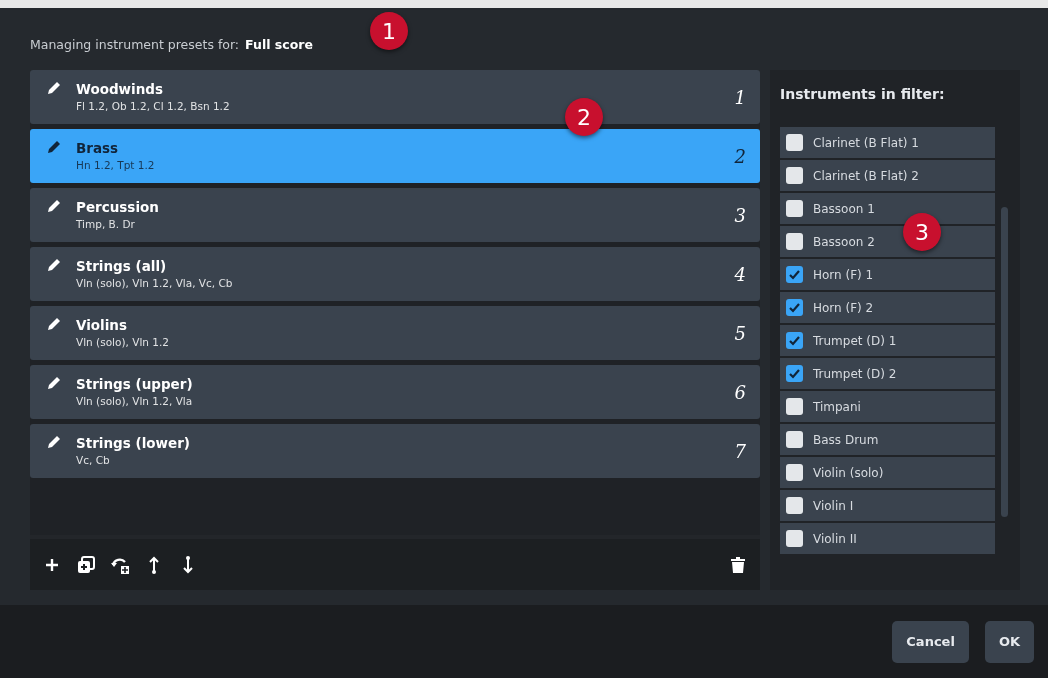  What do you see at coordinates (740, 215) in the screenshot?
I see `preset-number: 3` at bounding box center [740, 215].